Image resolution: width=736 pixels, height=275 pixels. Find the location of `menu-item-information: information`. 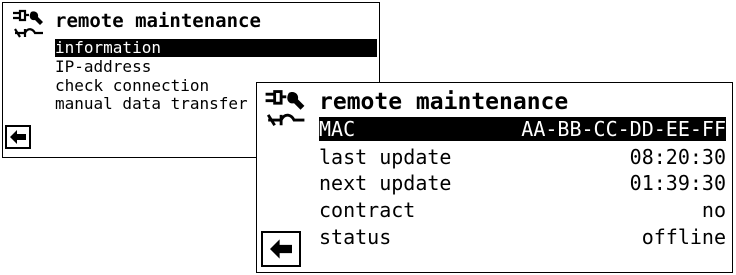

menu-item-information: information is located at coordinates (216, 48).